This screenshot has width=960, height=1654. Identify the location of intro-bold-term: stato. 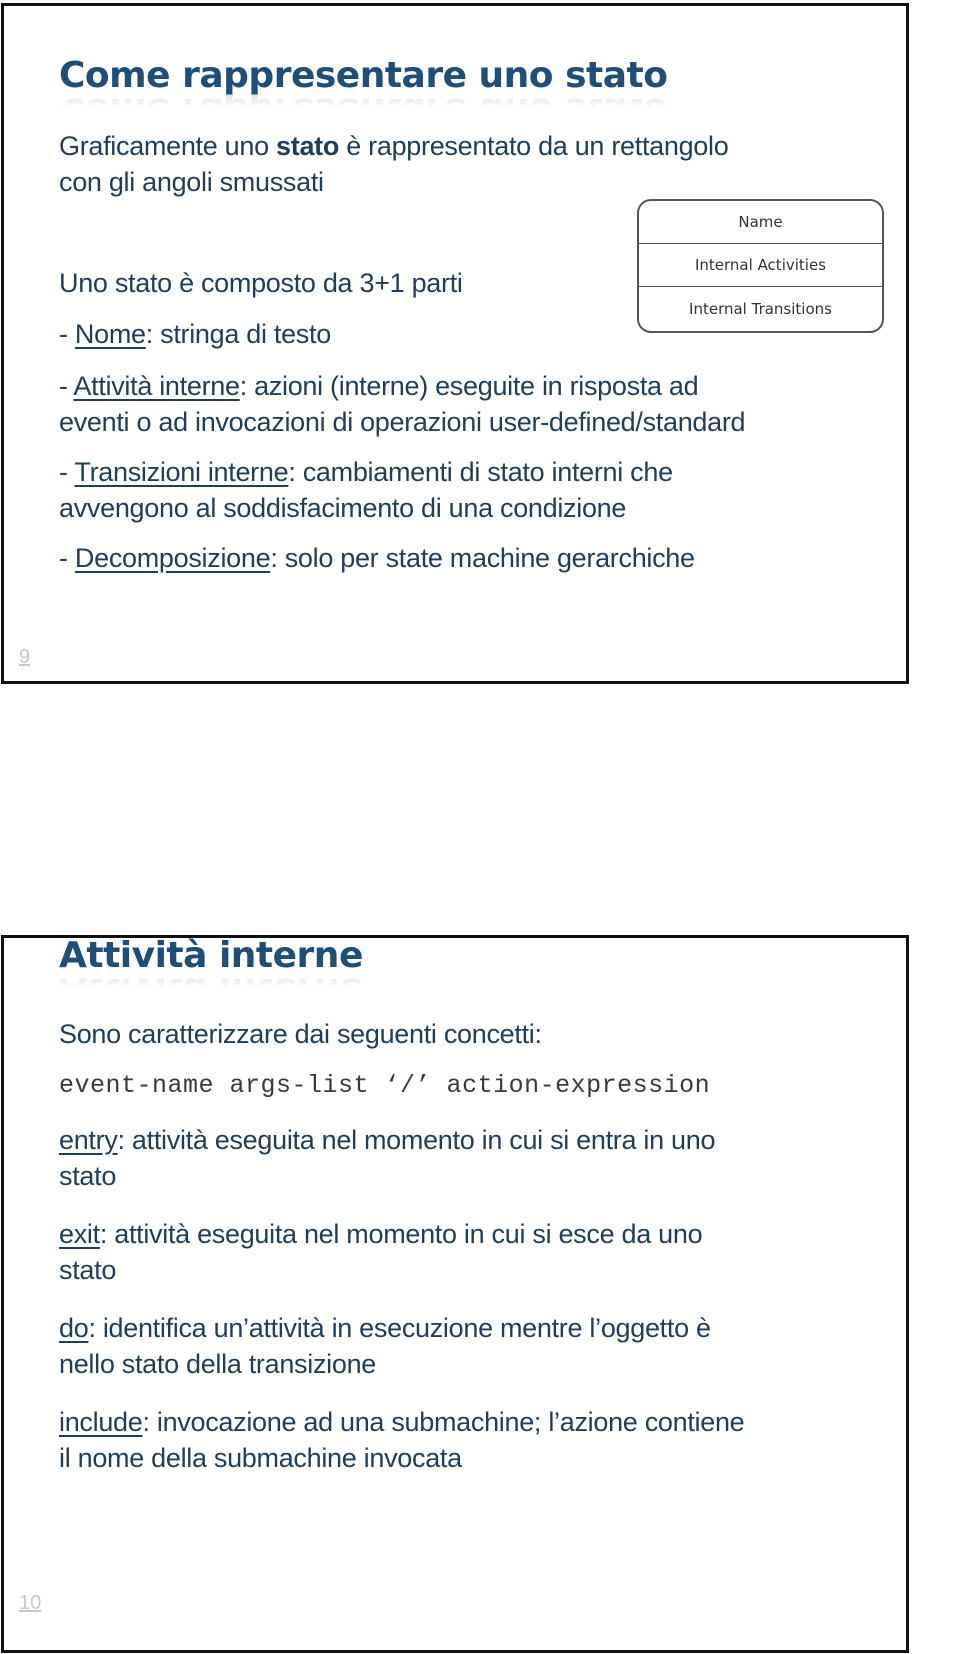
(308, 146).